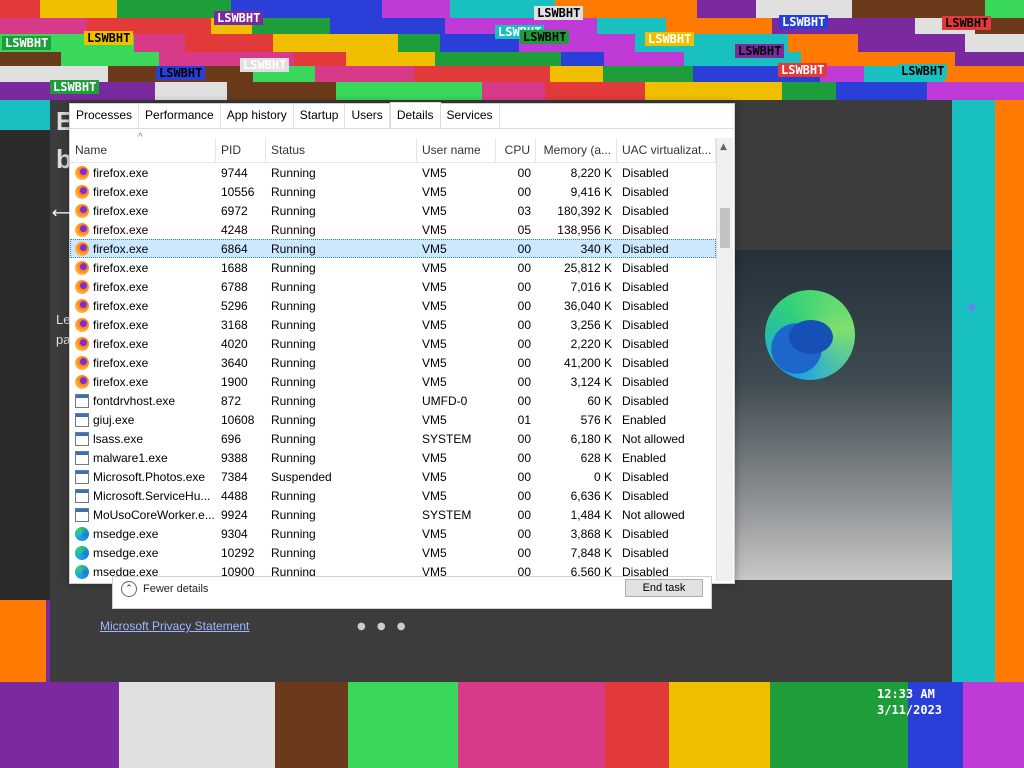  What do you see at coordinates (143, 150) in the screenshot?
I see `column-header-name: Name` at bounding box center [143, 150].